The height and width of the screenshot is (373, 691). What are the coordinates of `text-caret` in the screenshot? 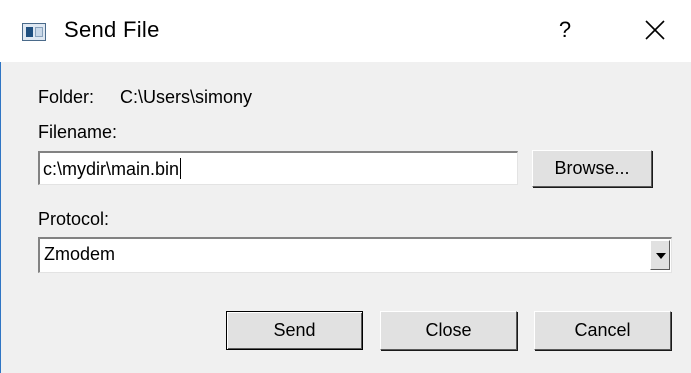 It's located at (181, 168).